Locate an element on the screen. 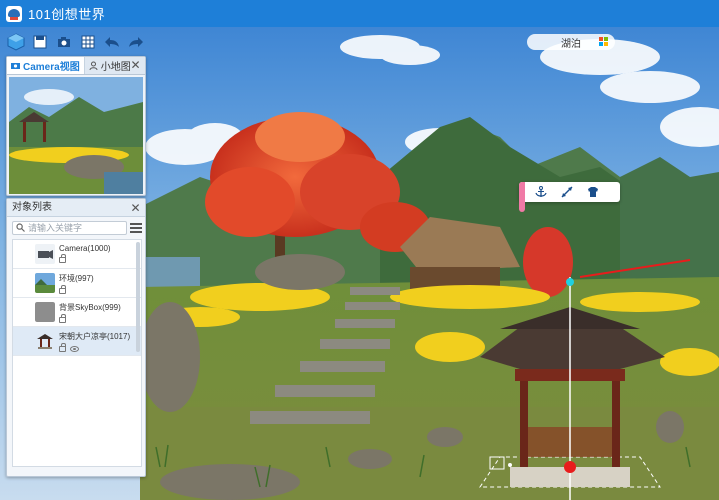 The width and height of the screenshot is (719, 500). object-search-box is located at coordinates (69, 228).